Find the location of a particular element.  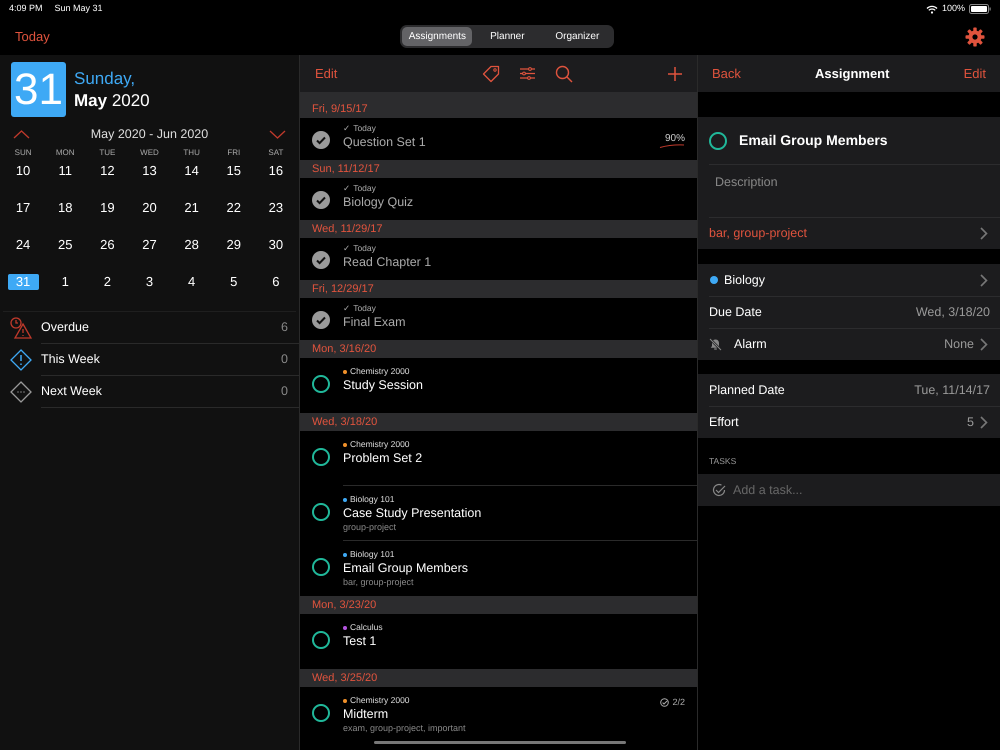

back-button: Back is located at coordinates (726, 74).